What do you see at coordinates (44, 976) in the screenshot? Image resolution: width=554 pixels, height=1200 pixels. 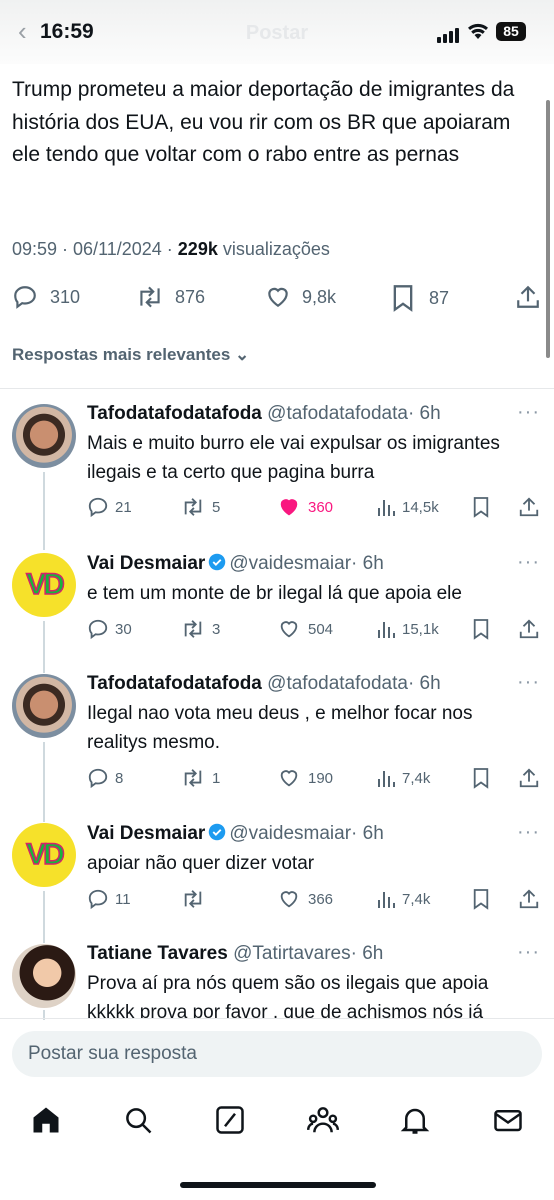 I see `avatar` at bounding box center [44, 976].